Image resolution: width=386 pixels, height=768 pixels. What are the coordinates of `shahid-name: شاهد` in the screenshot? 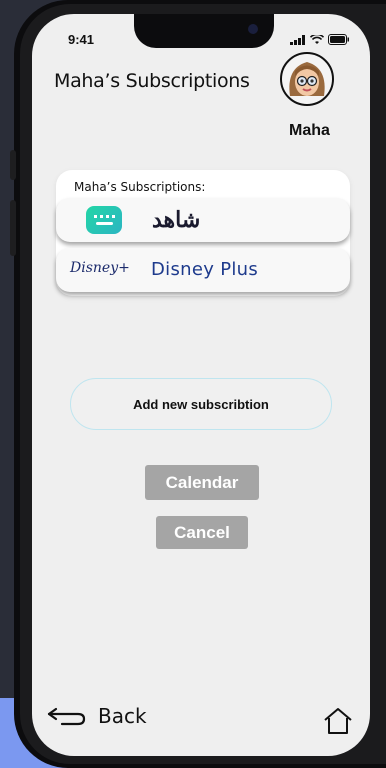 It's located at (176, 219).